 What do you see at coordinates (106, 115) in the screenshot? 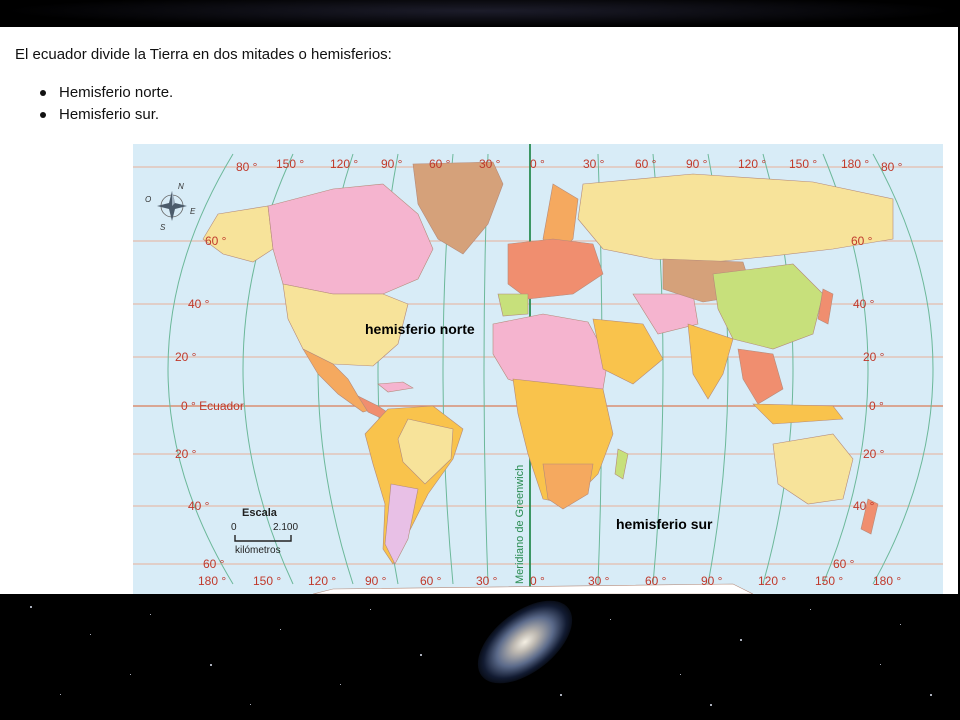
I see `bullet-south: Hemisferio sur.` at bounding box center [106, 115].